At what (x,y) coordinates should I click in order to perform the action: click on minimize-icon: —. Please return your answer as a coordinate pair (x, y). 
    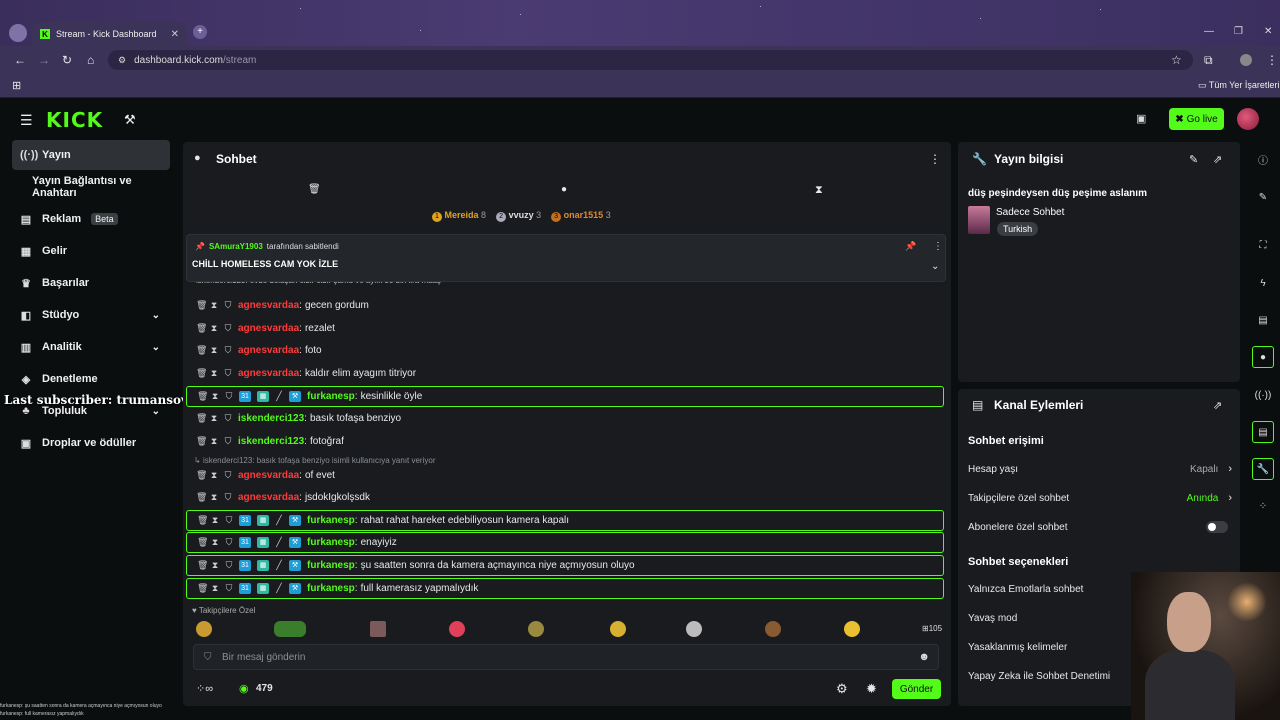
    Looking at the image, I should click on (1209, 31).